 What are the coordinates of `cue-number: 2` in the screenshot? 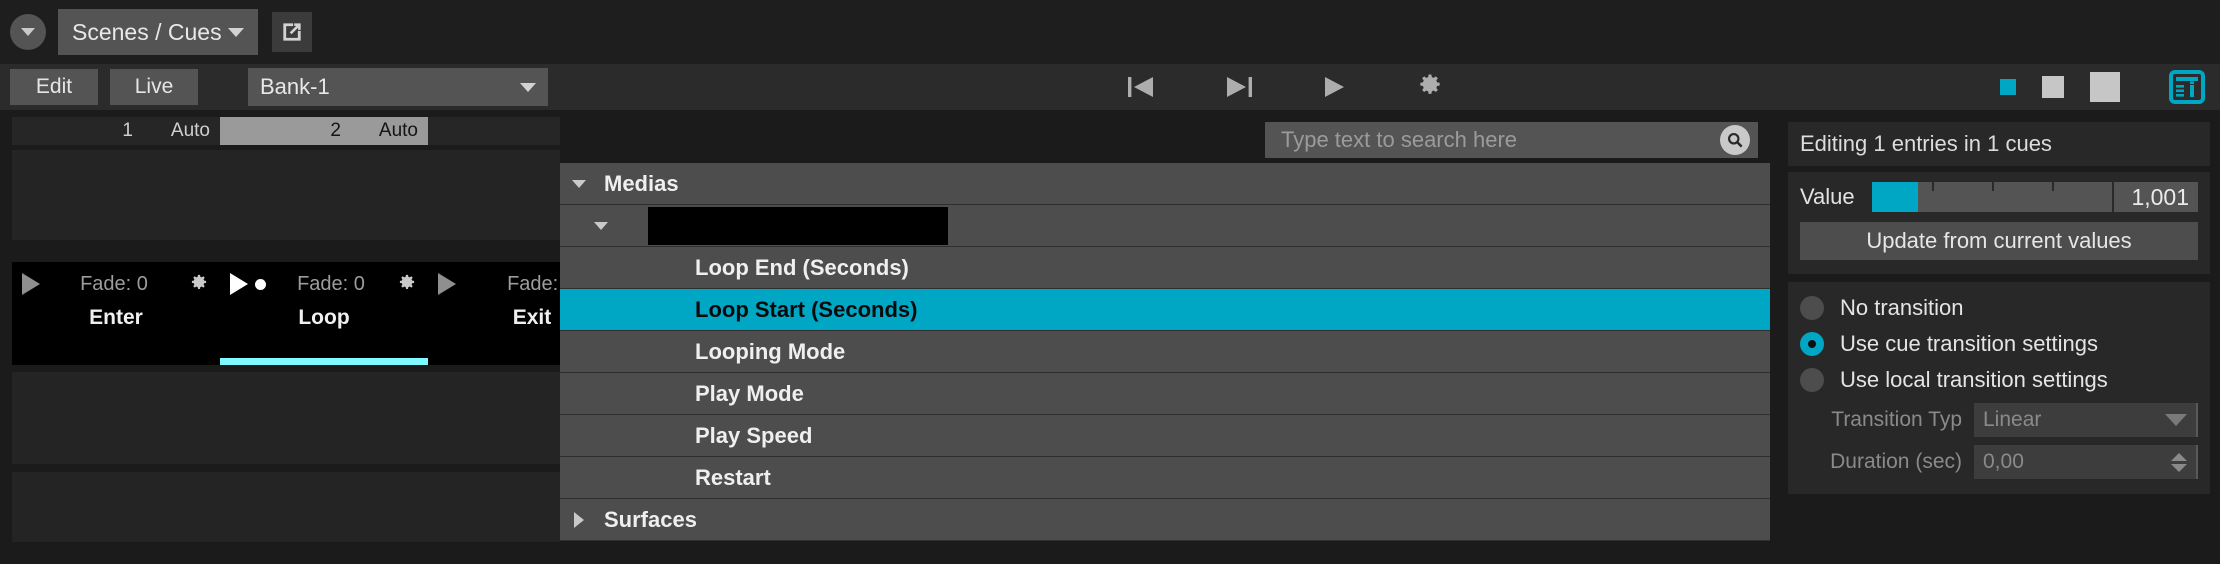 It's located at (335, 130).